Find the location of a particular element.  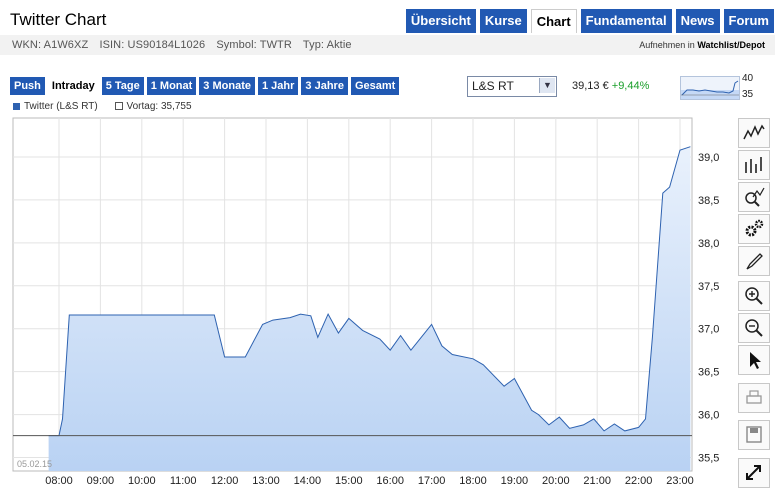

x-tick-label: 16:00 is located at coordinates (390, 481).